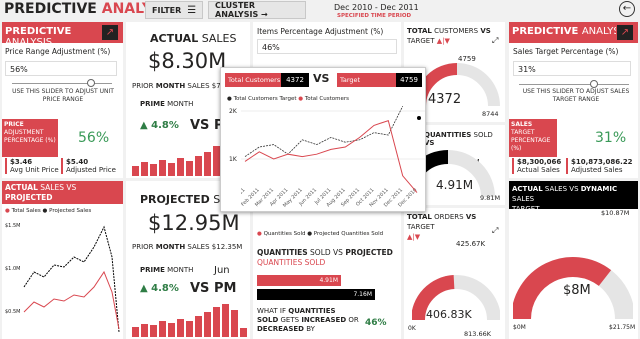 The height and width of the screenshot is (339, 640). I want to click on target-sales-block: $10,873,086.22 Adjusted Sales, so click(599, 166).